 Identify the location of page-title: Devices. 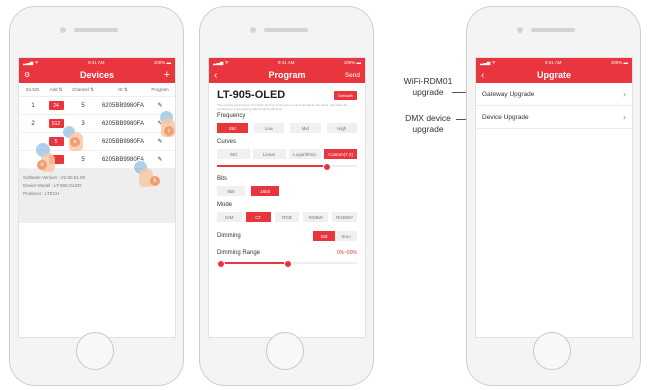
(97, 75).